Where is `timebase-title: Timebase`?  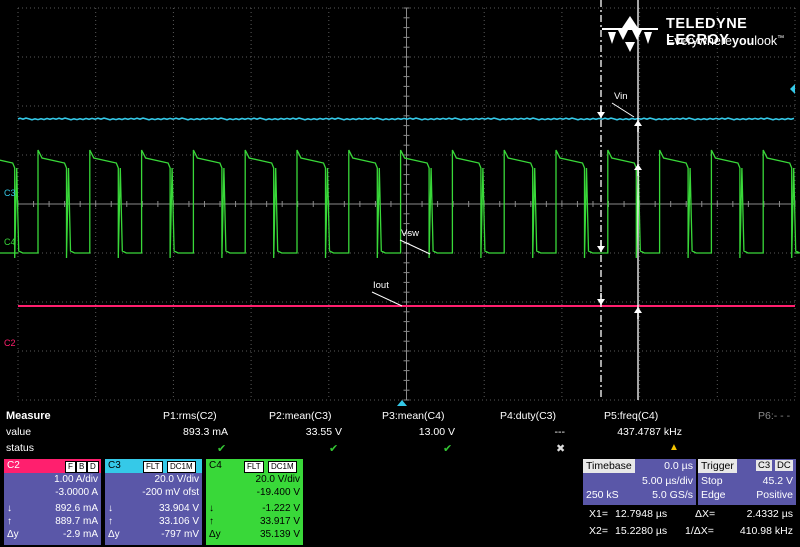 timebase-title: Timebase is located at coordinates (609, 466).